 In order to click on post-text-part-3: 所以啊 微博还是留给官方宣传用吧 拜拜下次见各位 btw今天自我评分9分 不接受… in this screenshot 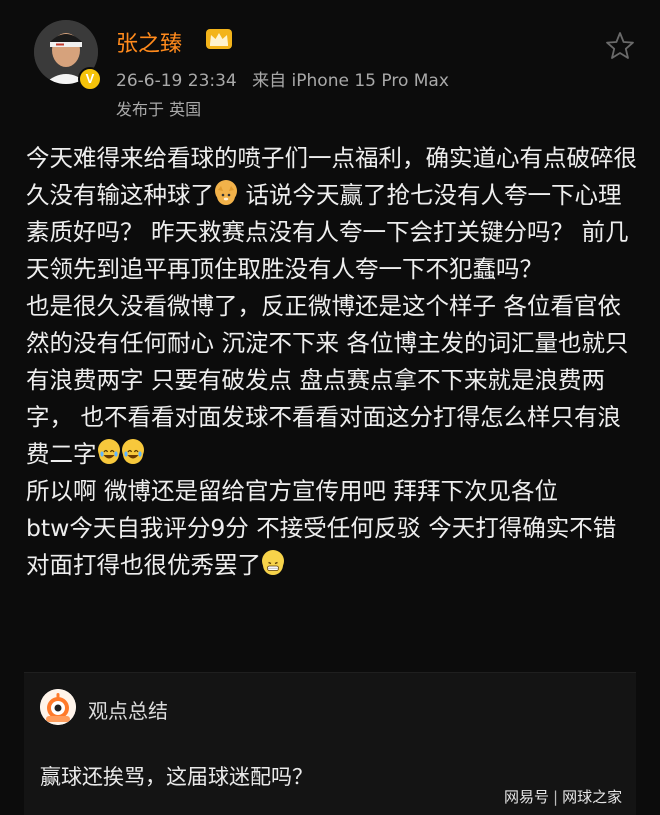, I will do `click(321, 528)`.